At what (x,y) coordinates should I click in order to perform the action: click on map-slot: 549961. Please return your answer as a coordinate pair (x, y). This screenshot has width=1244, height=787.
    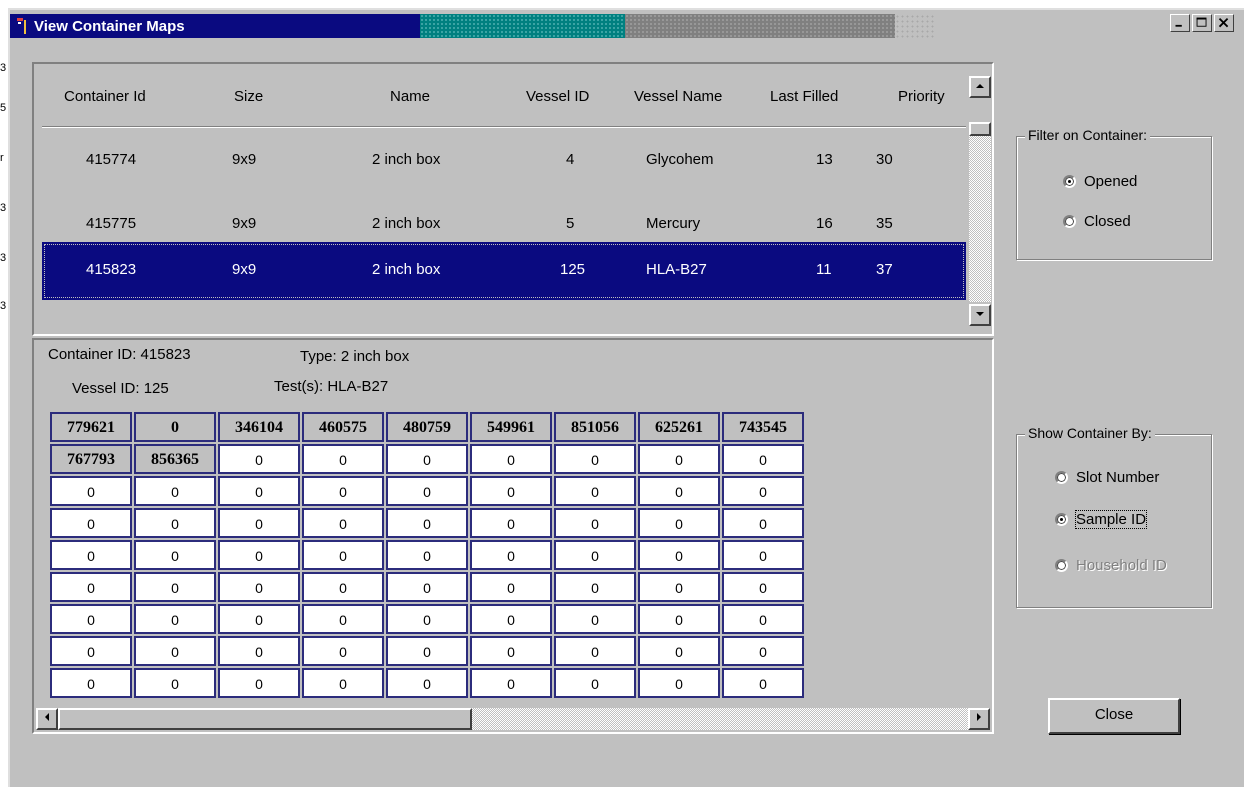
    Looking at the image, I should click on (511, 427).